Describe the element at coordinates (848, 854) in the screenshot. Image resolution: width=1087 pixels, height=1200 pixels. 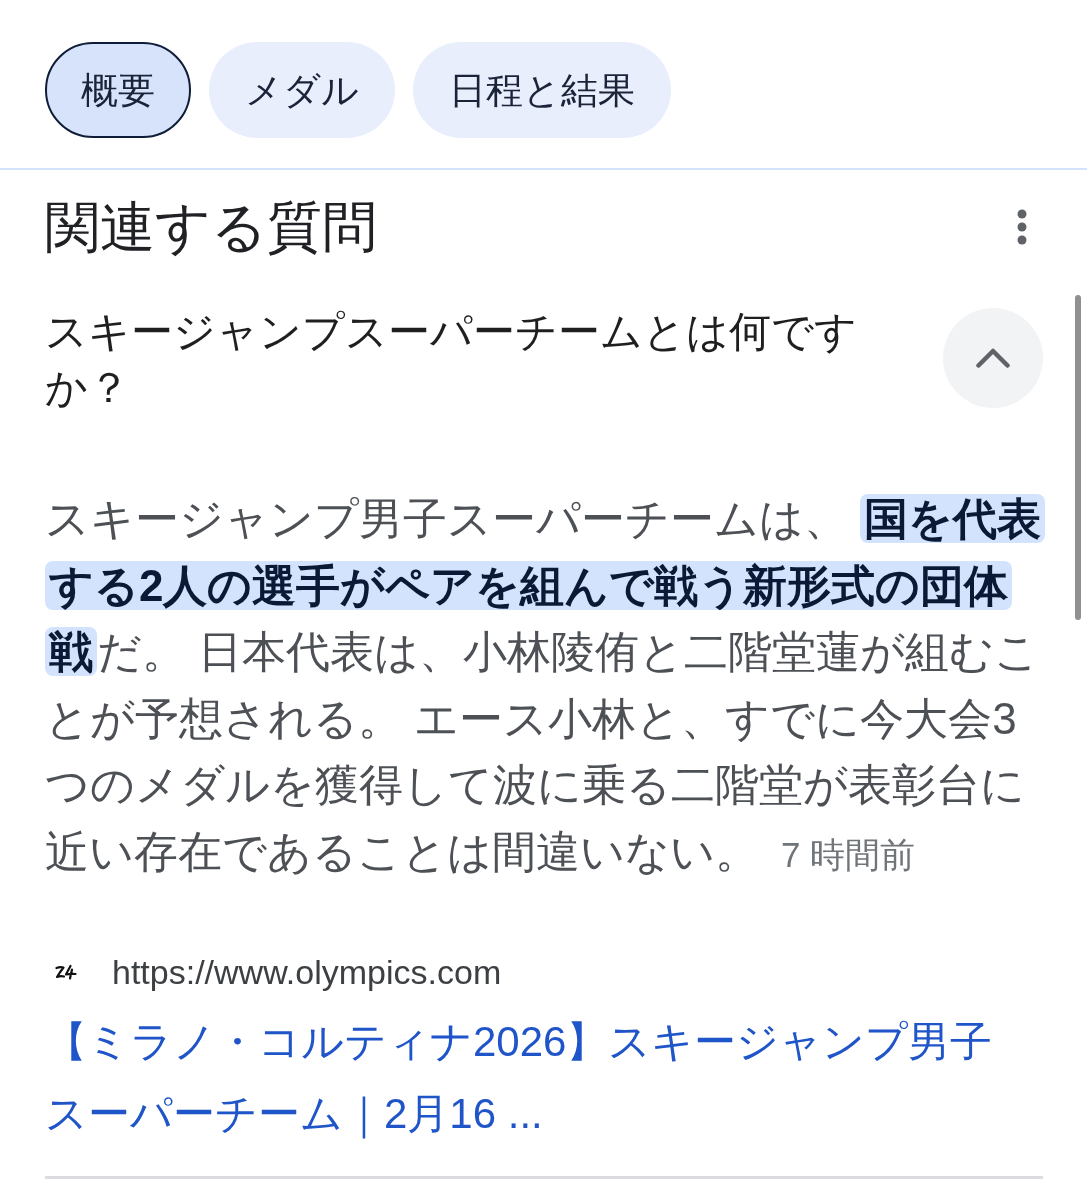
I see `timestamp: 7 時間前` at that location.